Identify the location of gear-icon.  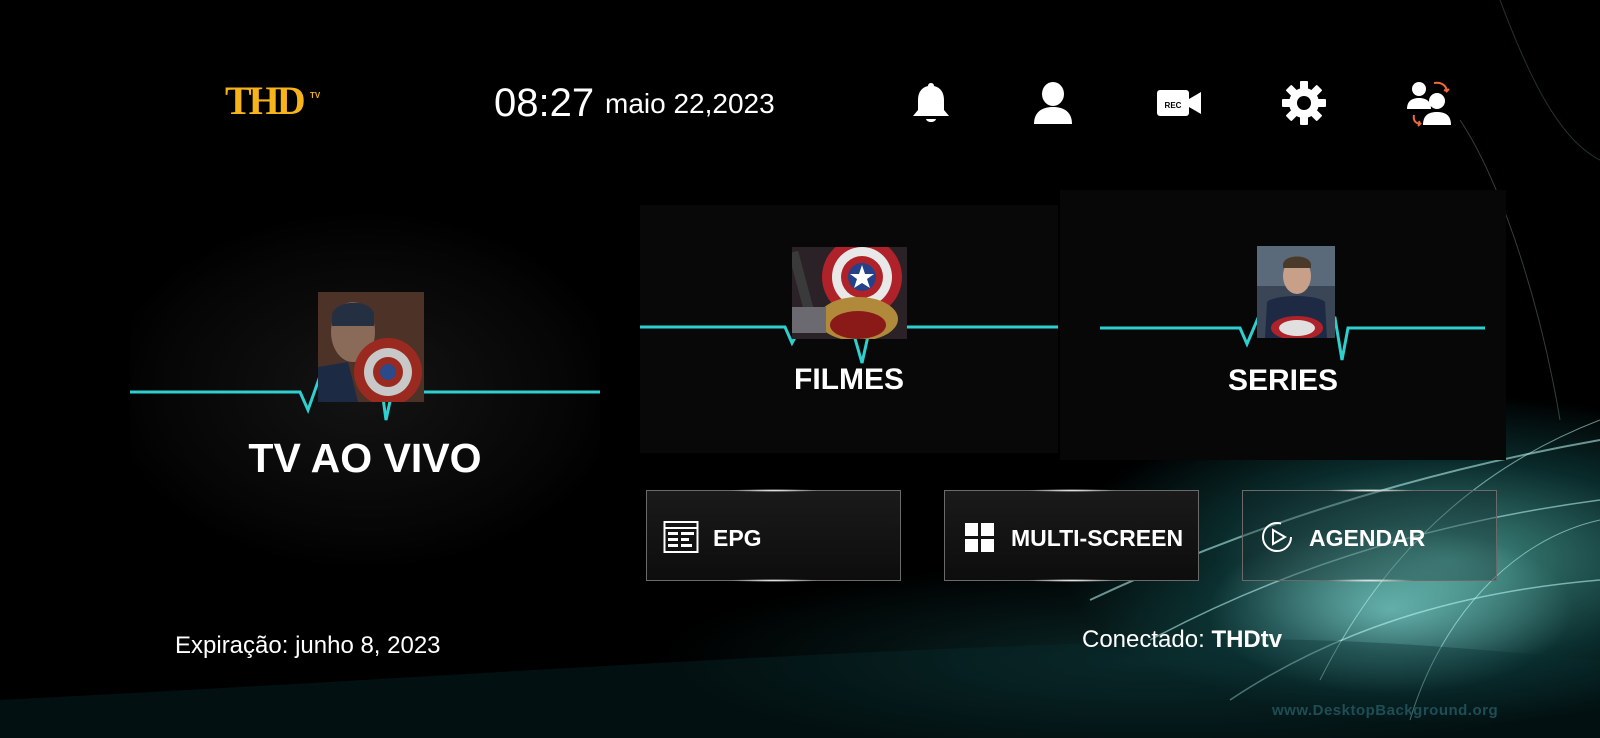
(1304, 103).